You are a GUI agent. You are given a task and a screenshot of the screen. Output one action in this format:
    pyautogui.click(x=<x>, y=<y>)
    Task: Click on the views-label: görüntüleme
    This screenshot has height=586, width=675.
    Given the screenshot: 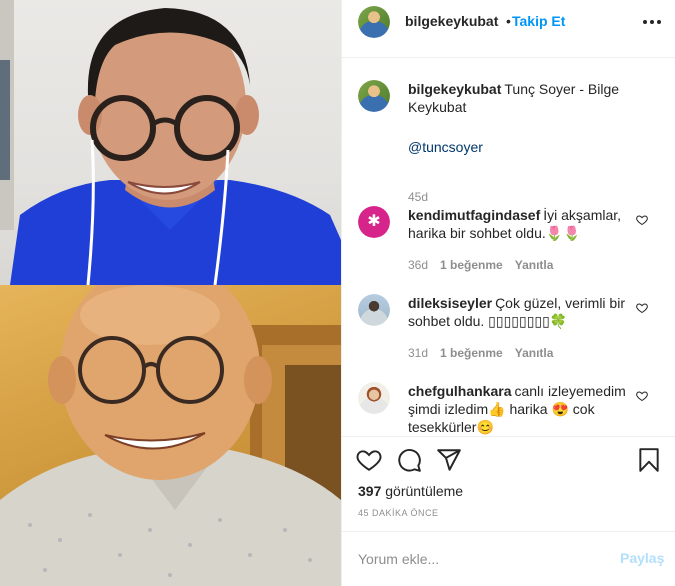 What is the action you would take?
    pyautogui.click(x=424, y=491)
    